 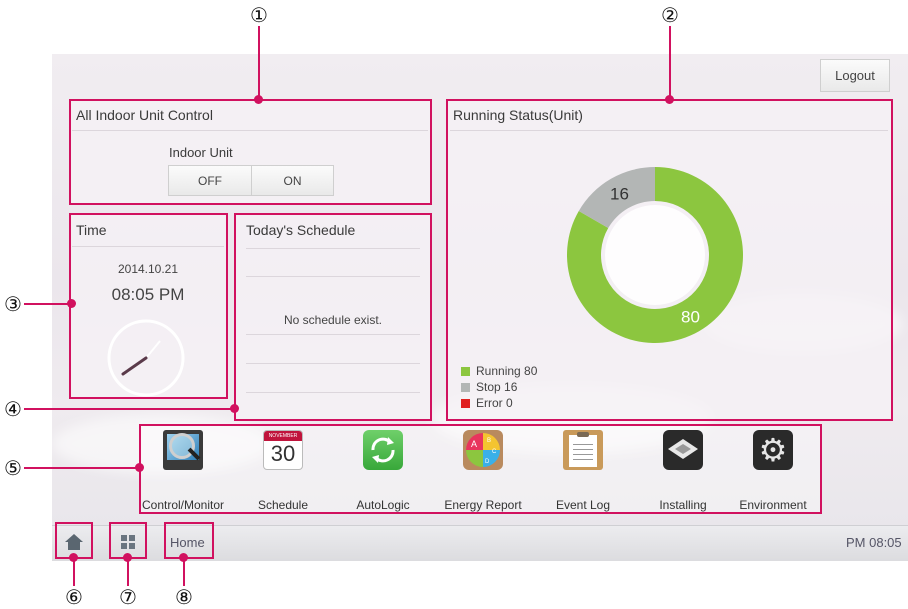 I want to click on callout-4: ④, so click(x=13, y=409).